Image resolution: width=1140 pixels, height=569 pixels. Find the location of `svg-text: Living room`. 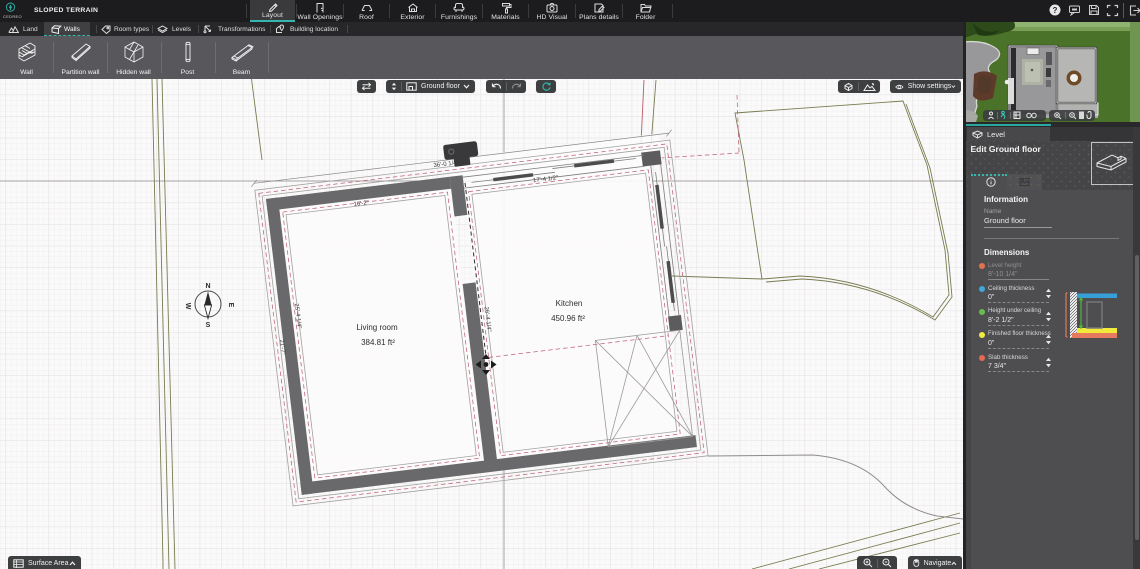

svg-text: Living room is located at coordinates (377, 327).